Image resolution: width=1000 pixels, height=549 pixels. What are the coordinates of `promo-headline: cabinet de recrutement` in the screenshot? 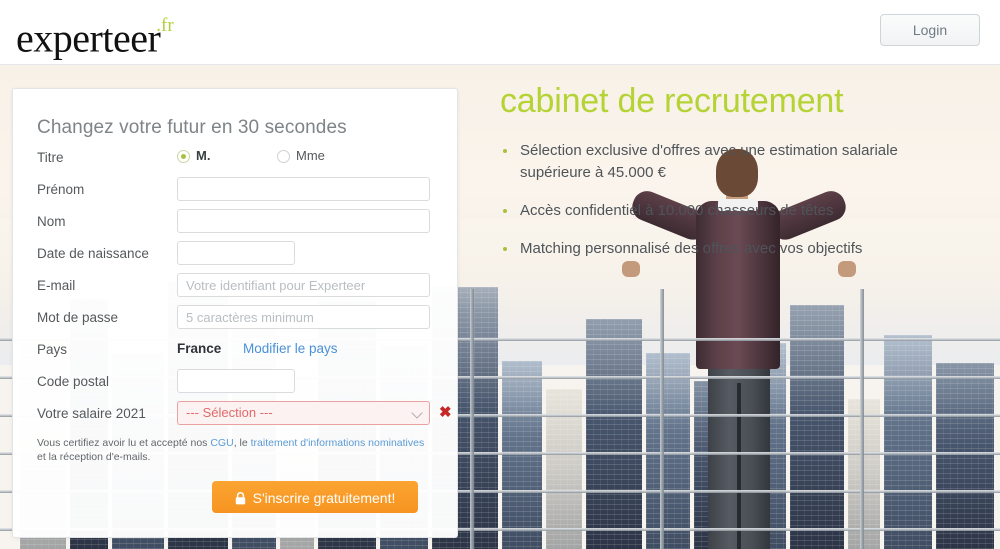 It's located at (672, 101).